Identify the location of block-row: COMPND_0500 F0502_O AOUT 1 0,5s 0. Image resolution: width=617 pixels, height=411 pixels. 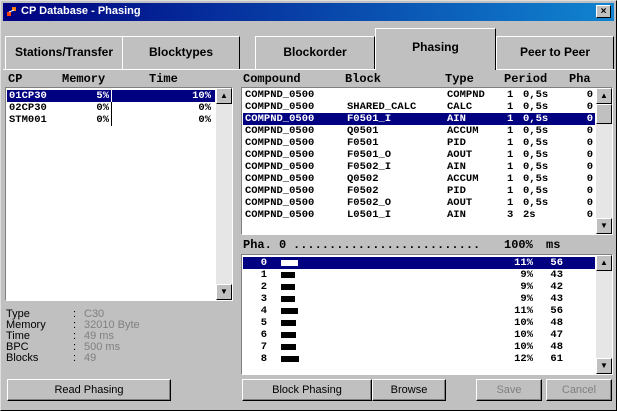
(419, 203).